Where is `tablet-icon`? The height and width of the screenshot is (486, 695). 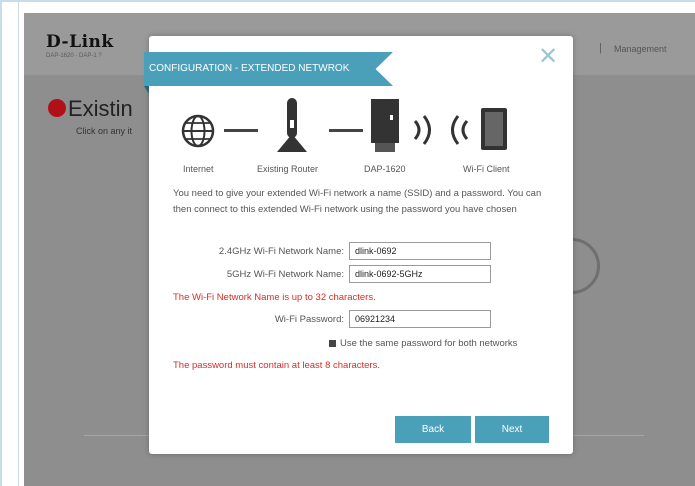 tablet-icon is located at coordinates (494, 129).